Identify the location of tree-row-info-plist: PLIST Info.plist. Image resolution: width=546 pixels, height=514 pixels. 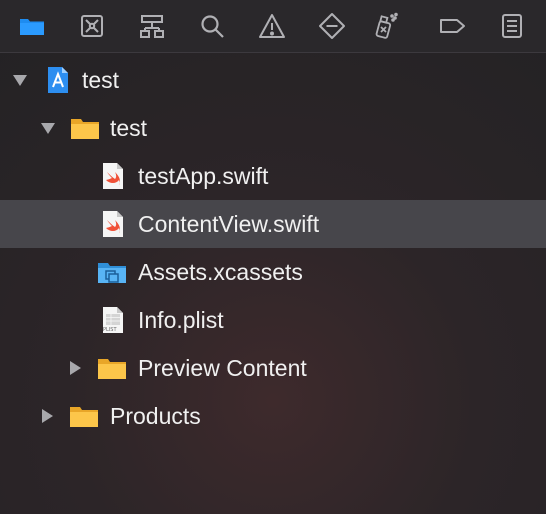
(273, 320).